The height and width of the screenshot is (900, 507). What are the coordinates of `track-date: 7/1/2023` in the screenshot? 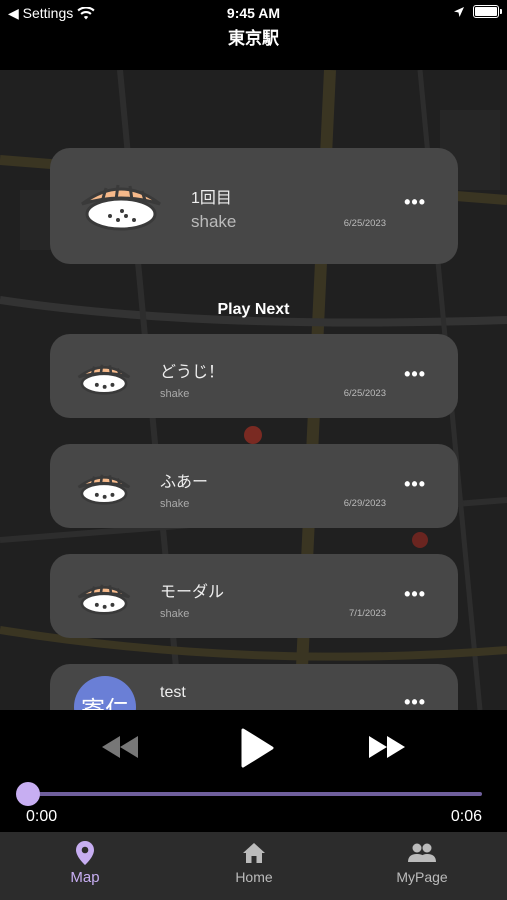 It's located at (367, 613).